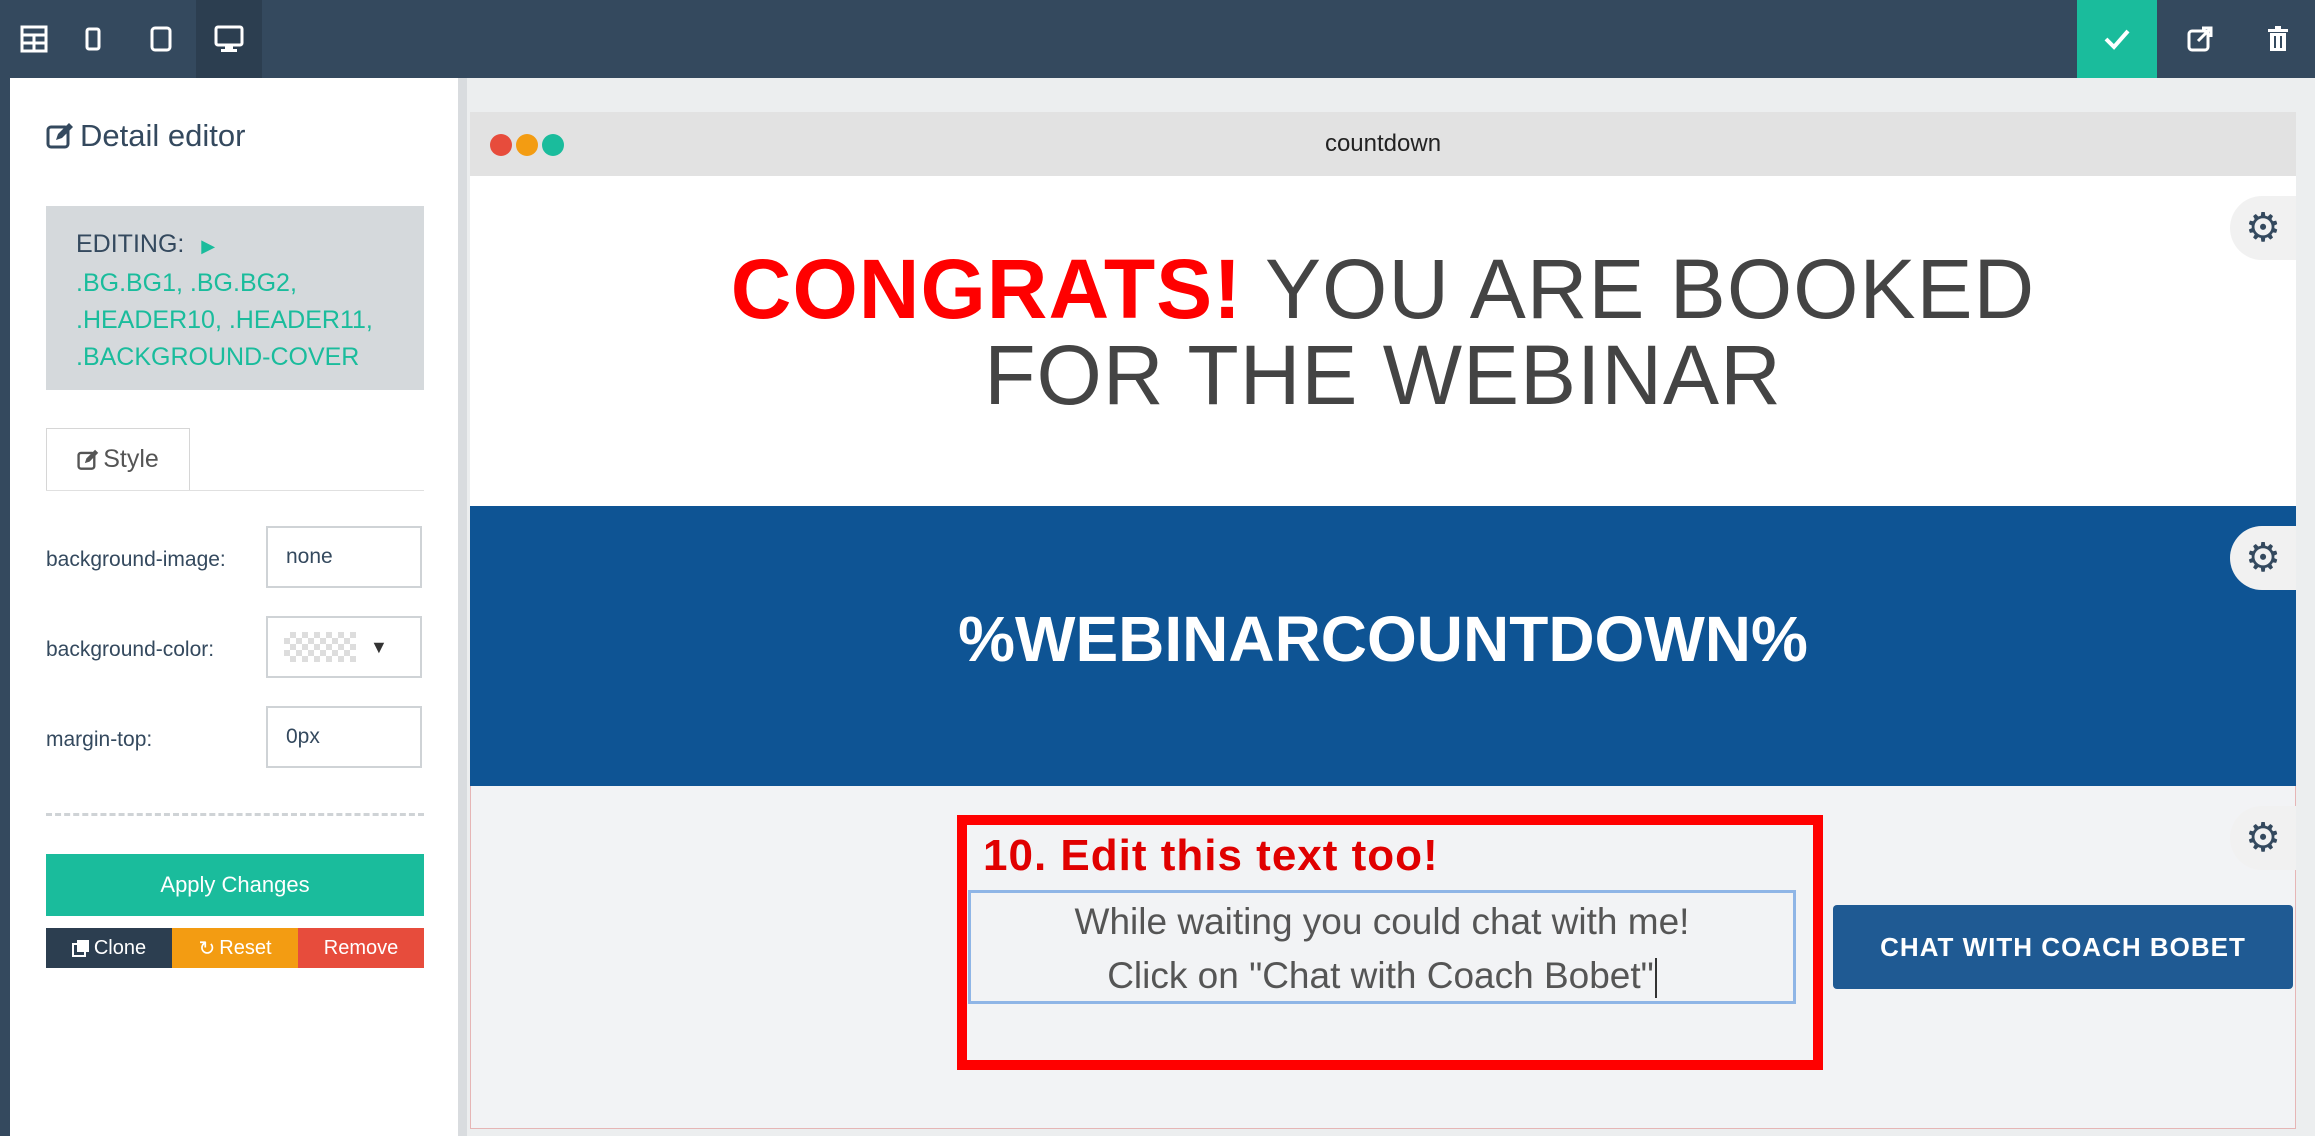  I want to click on frame-edge, so click(5, 568).